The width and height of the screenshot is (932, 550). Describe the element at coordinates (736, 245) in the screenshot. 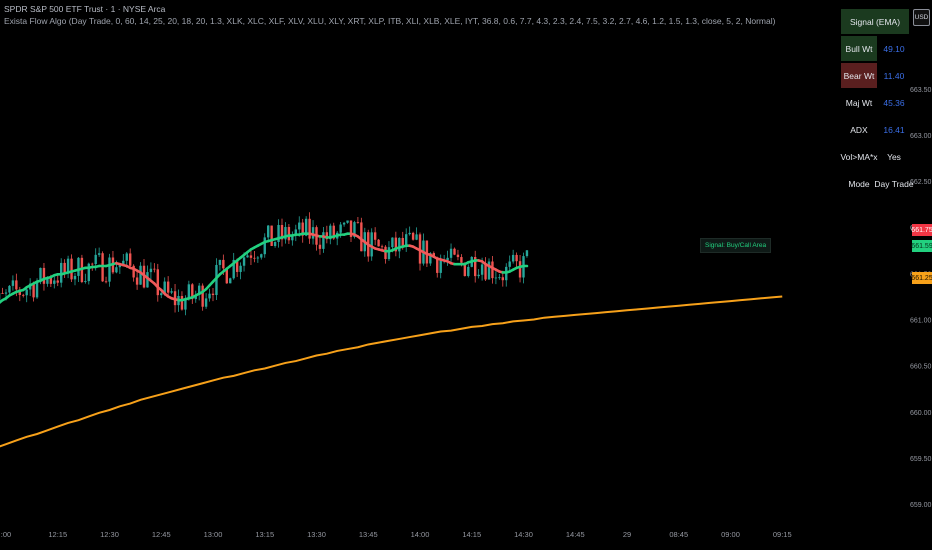

I see `signal-label: Signal: Buy/Call Area` at that location.